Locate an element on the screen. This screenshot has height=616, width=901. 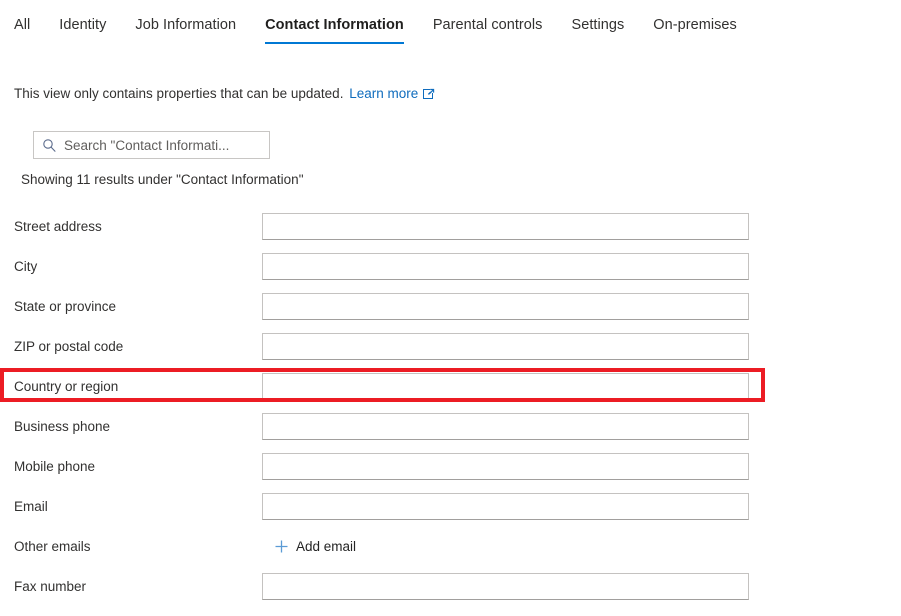
field-input-mobile-phone is located at coordinates (505, 466).